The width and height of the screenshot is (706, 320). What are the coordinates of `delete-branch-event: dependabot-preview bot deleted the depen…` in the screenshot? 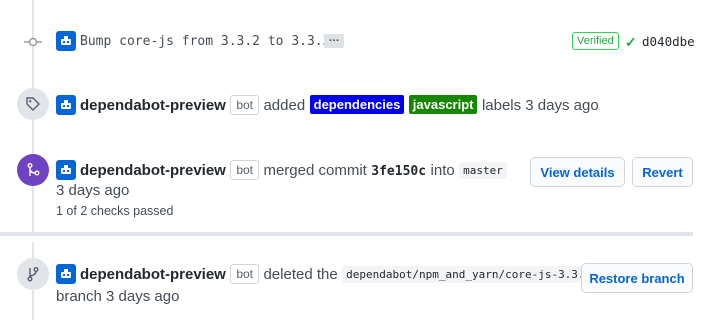 It's located at (338, 274).